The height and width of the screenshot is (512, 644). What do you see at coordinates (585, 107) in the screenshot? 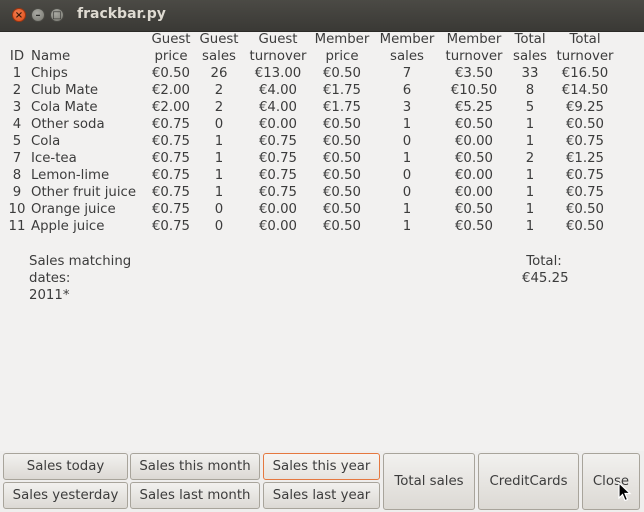
I see `cell-total-turnover: €9.25` at bounding box center [585, 107].